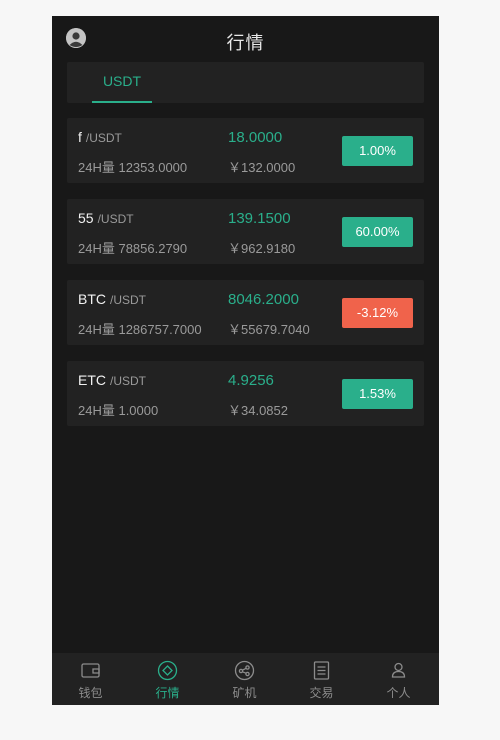 Image resolution: width=500 pixels, height=740 pixels. I want to click on nav-label: 个人, so click(398, 693).